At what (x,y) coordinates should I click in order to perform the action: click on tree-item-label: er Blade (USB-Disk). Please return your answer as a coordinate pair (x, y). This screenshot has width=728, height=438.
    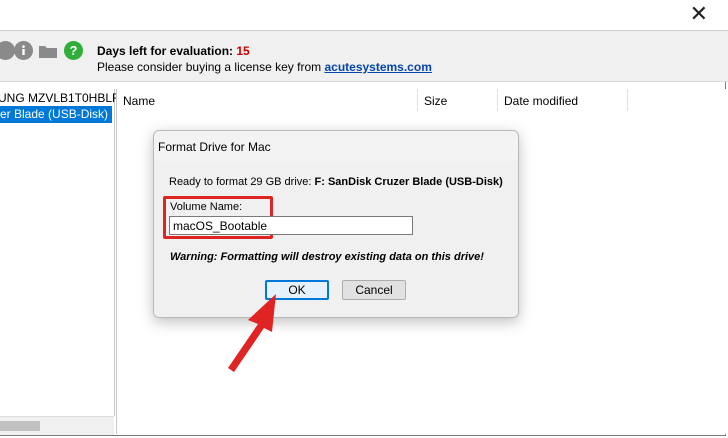
    Looking at the image, I should click on (54, 114).